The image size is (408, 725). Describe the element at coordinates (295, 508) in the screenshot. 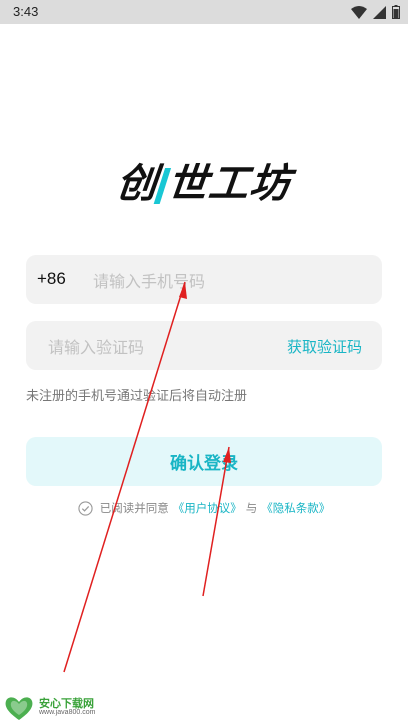

I see `privacy-policy-link: 《隐私条款》` at that location.